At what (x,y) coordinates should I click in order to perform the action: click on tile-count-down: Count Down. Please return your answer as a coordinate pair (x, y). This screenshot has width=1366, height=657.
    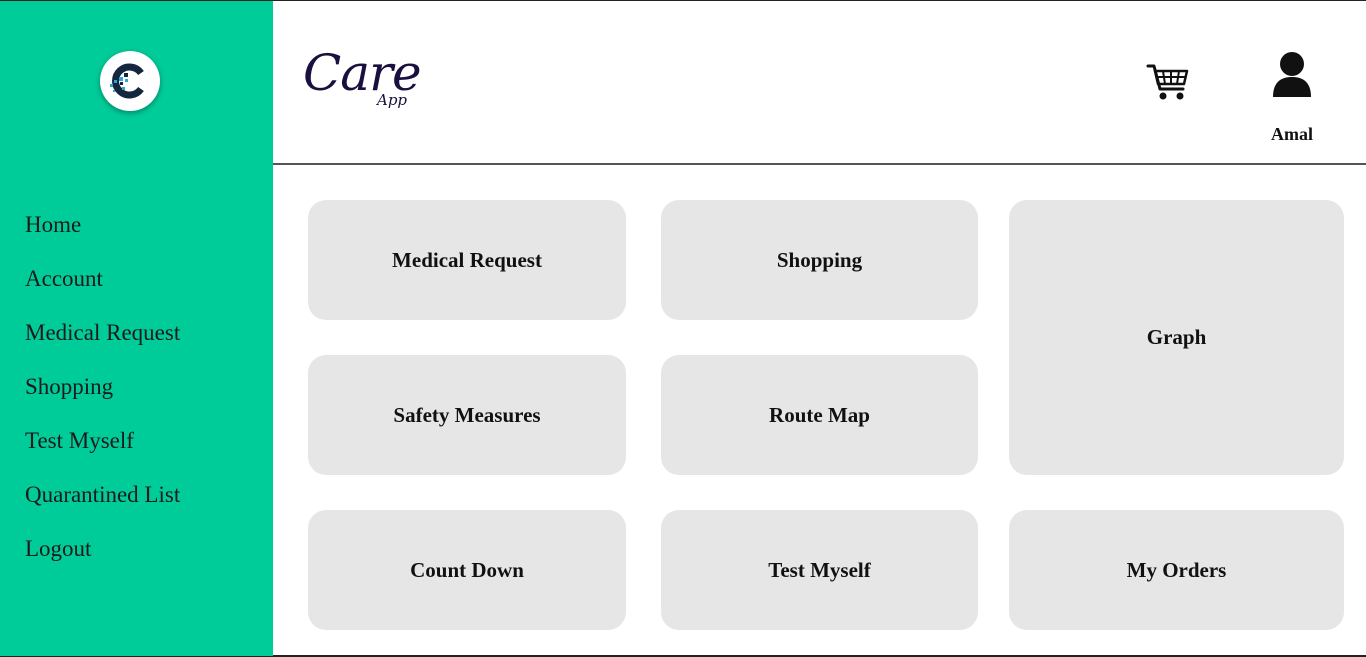
    Looking at the image, I should click on (467, 570).